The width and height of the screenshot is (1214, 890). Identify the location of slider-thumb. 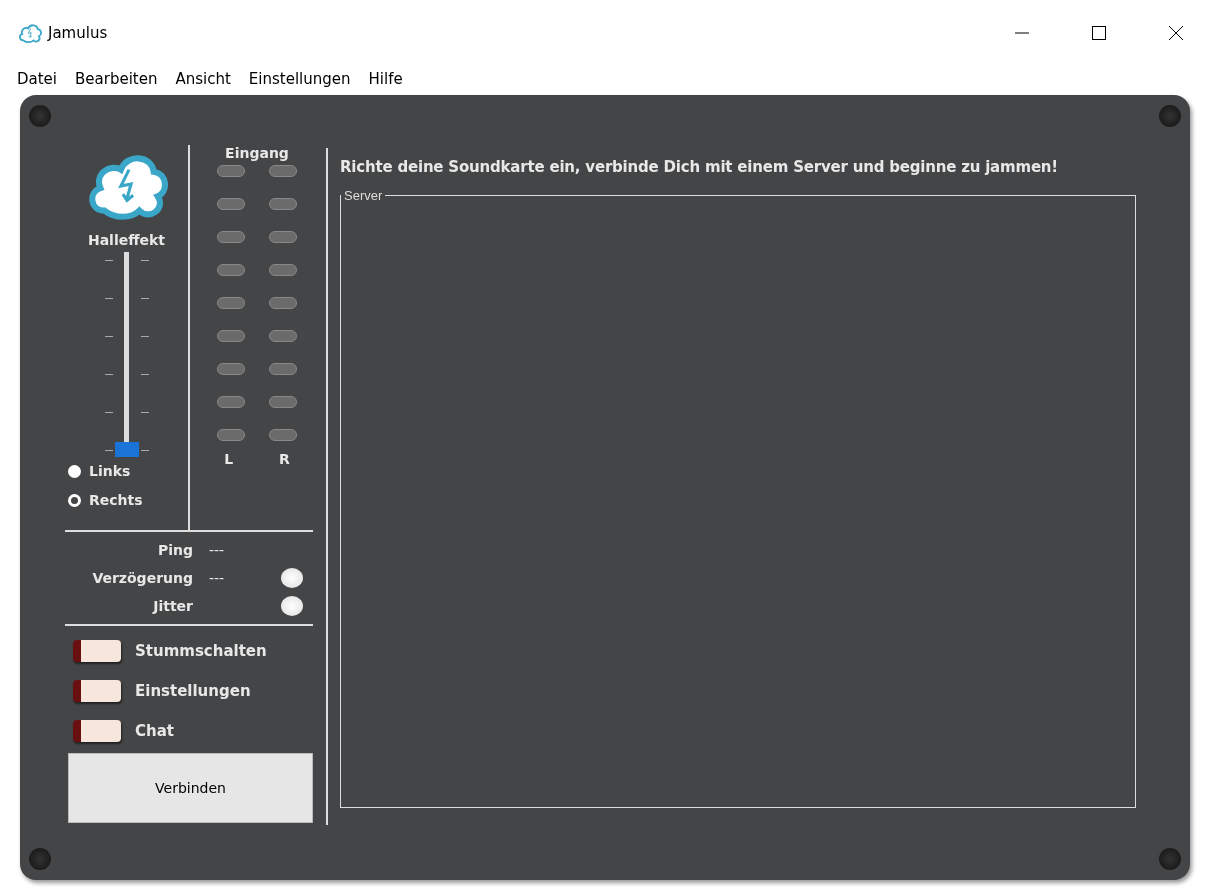
(127, 449).